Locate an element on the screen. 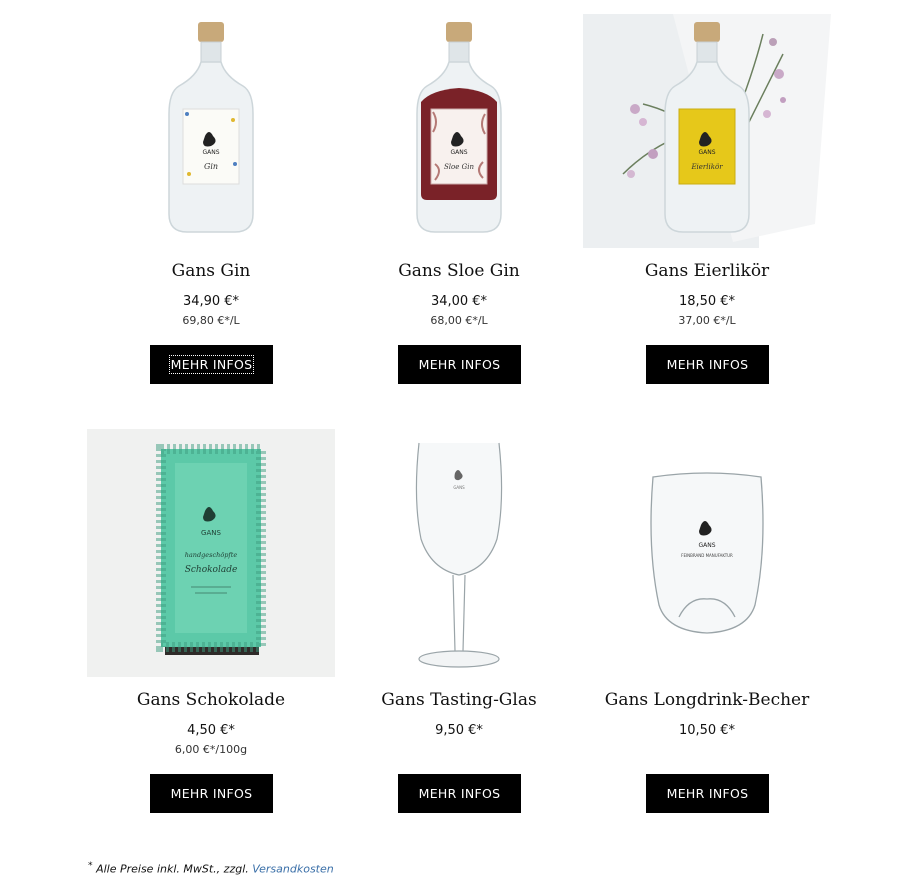  product-unit-price: 68,00 €*/L is located at coordinates (459, 320).